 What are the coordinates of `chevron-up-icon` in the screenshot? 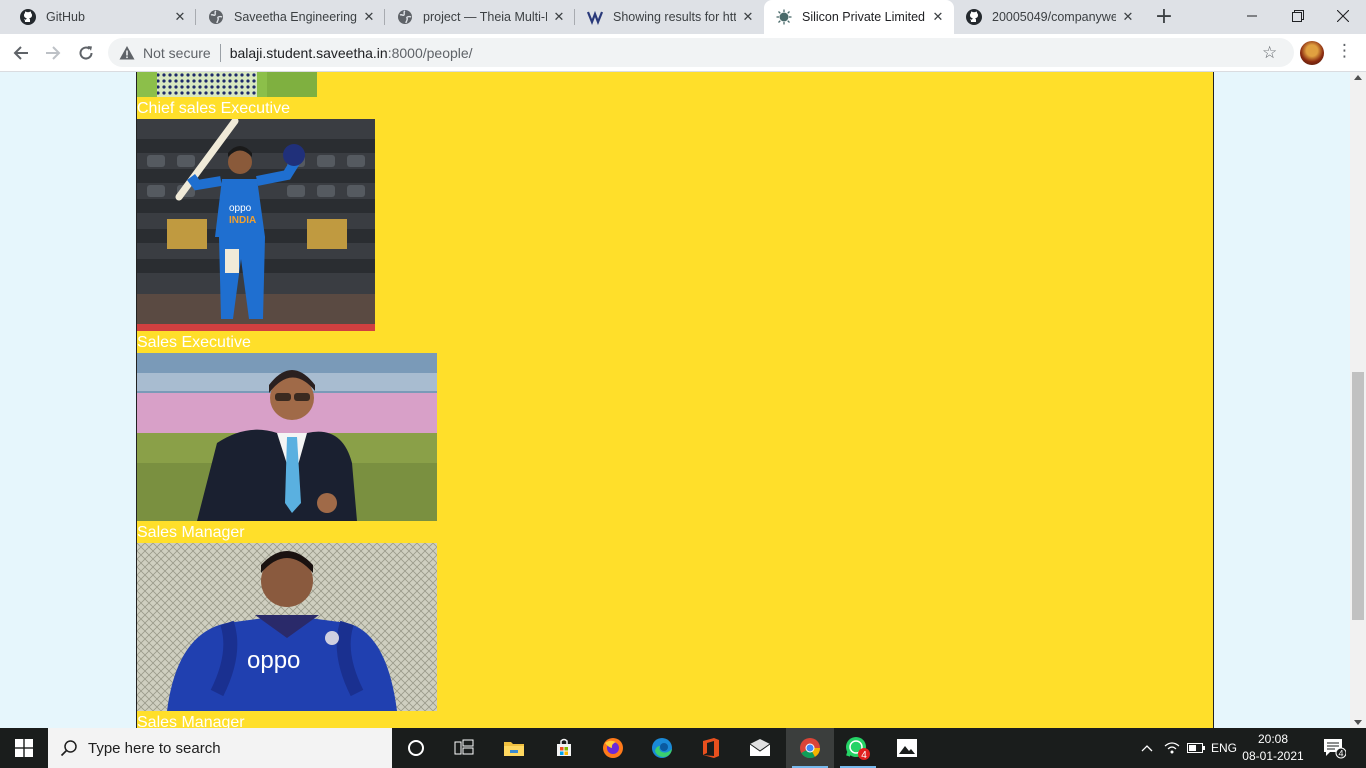 It's located at (1147, 748).